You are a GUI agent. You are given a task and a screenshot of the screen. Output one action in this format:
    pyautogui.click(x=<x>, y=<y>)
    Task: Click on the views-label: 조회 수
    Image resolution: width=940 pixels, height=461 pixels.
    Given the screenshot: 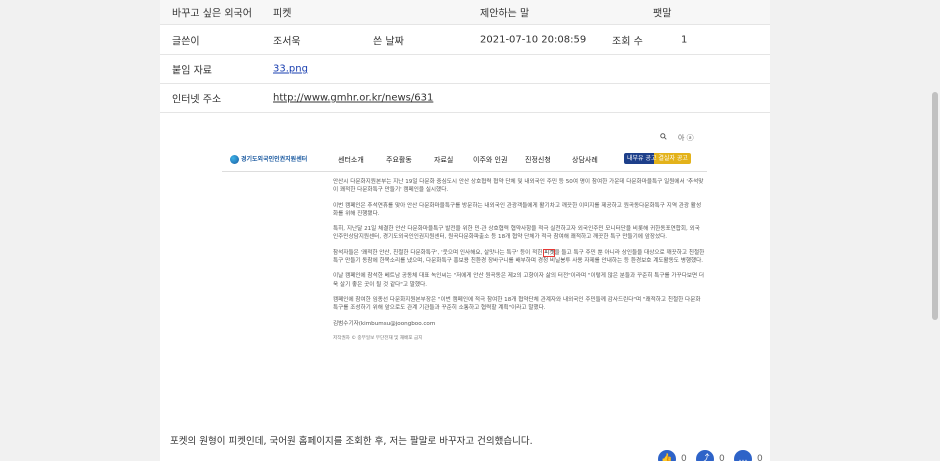 What is the action you would take?
    pyautogui.click(x=627, y=41)
    